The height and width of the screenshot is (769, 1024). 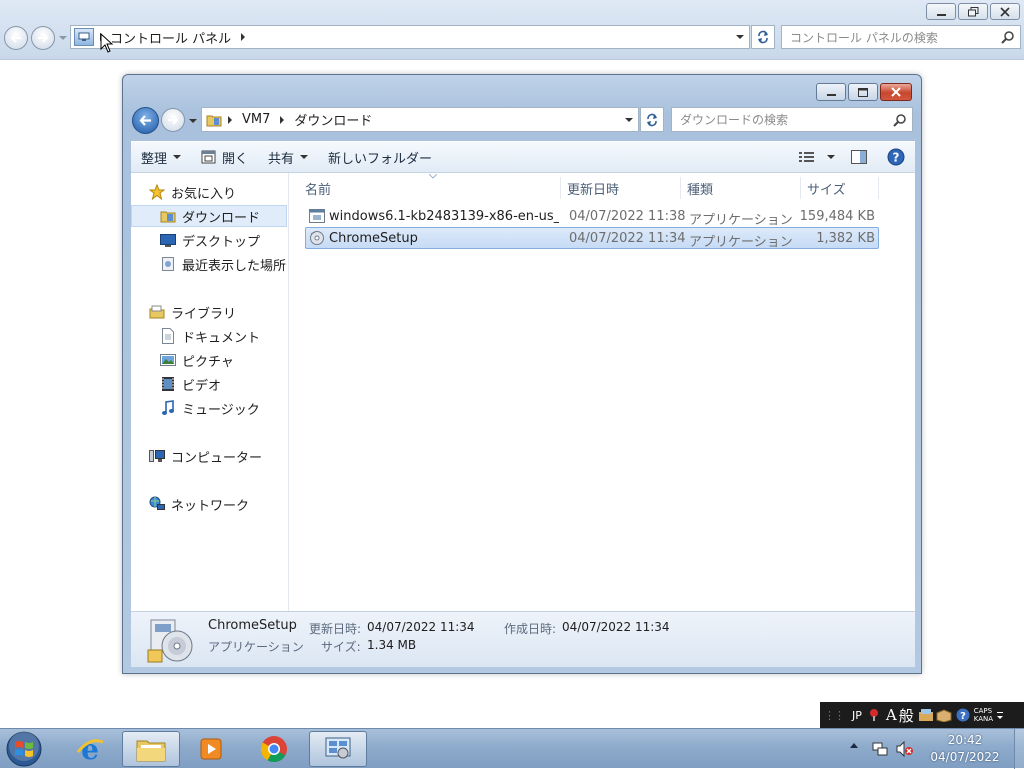 I want to click on change-view-button, so click(x=817, y=157).